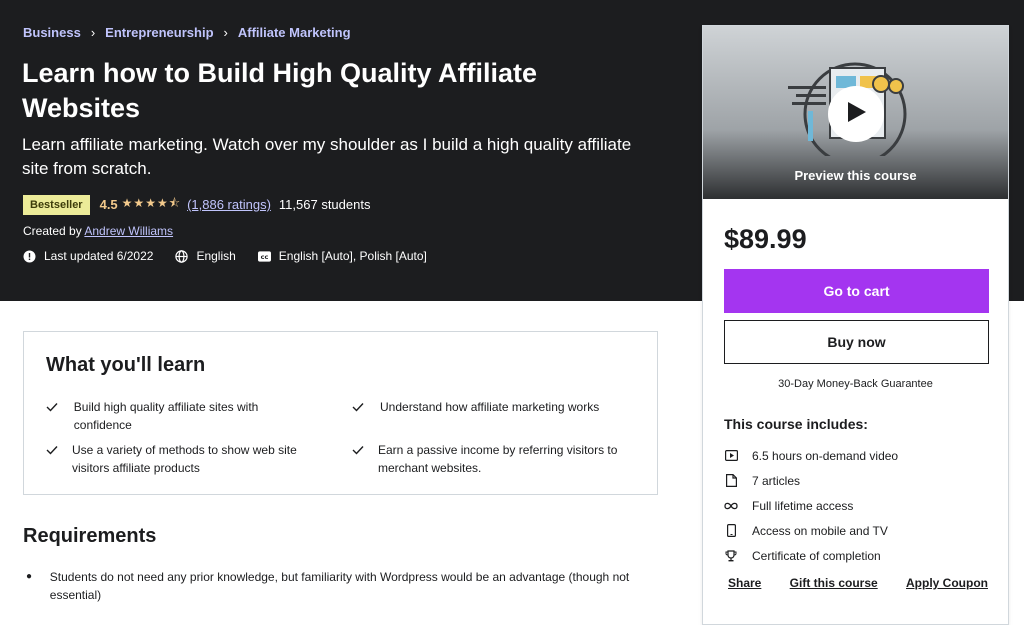 The image size is (1024, 625). Describe the element at coordinates (765, 239) in the screenshot. I see `course-price: $89.99` at that location.